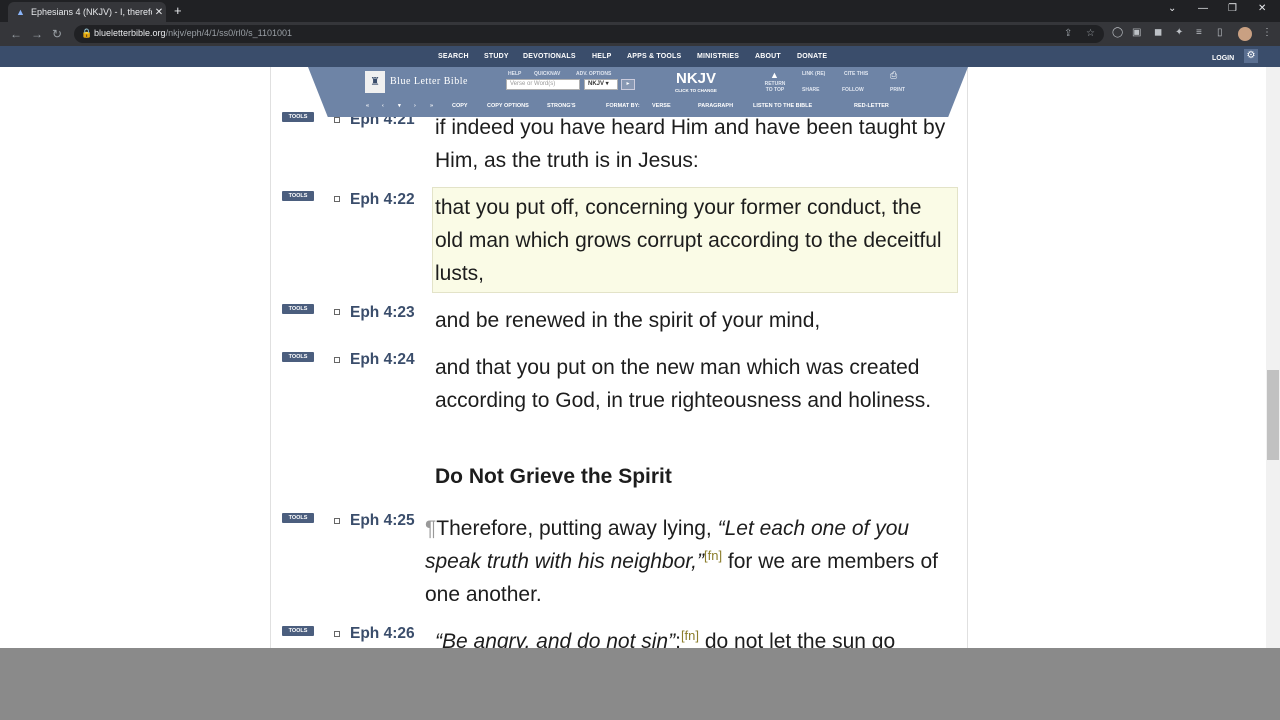 This screenshot has height=720, width=1280. What do you see at coordinates (601, 84) in the screenshot?
I see `version-select: NKJV ▾` at bounding box center [601, 84].